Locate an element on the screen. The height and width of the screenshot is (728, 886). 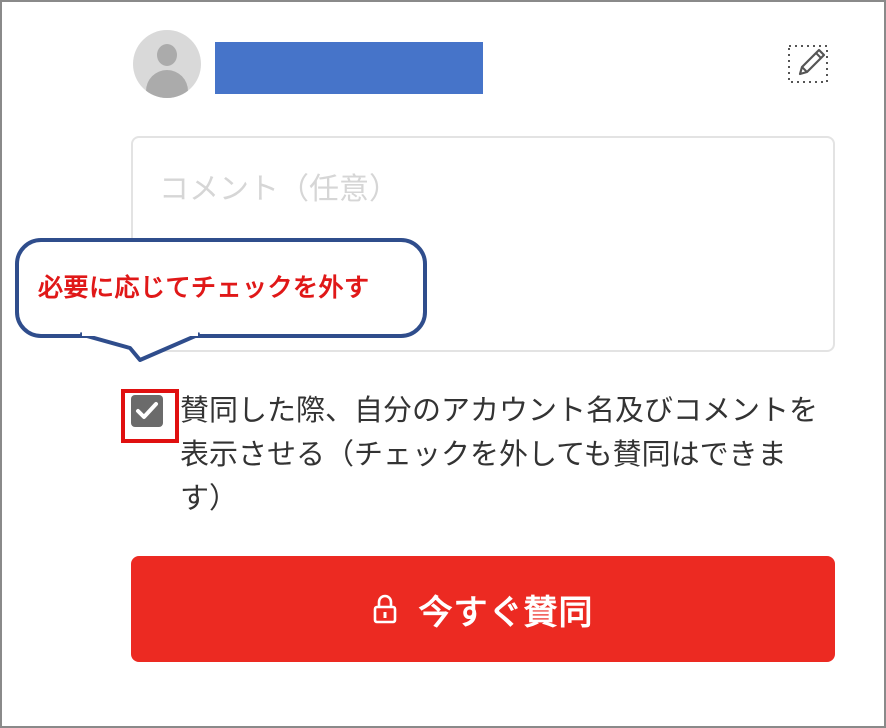
callout-tail is located at coordinates (140, 346).